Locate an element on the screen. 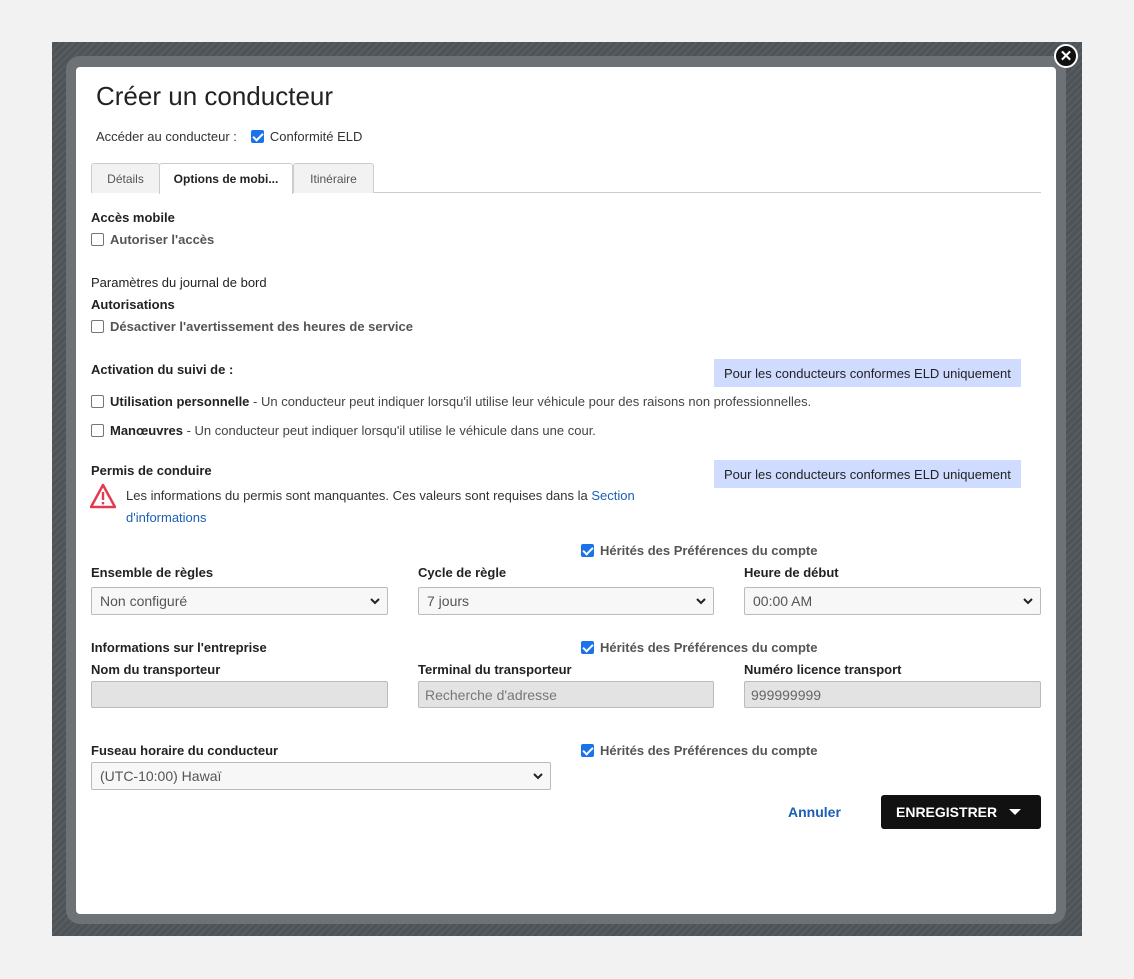  timezone-select: (UTC-10:00) Hawaï is located at coordinates (321, 776).